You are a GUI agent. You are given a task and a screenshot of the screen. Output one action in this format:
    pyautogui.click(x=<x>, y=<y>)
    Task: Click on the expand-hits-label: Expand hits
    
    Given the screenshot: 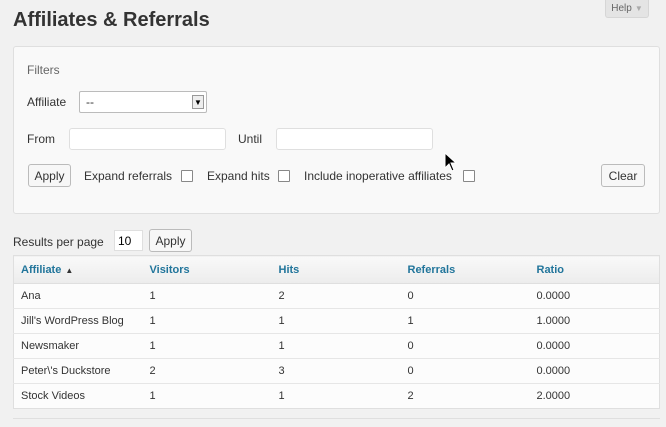 What is the action you would take?
    pyautogui.click(x=238, y=176)
    